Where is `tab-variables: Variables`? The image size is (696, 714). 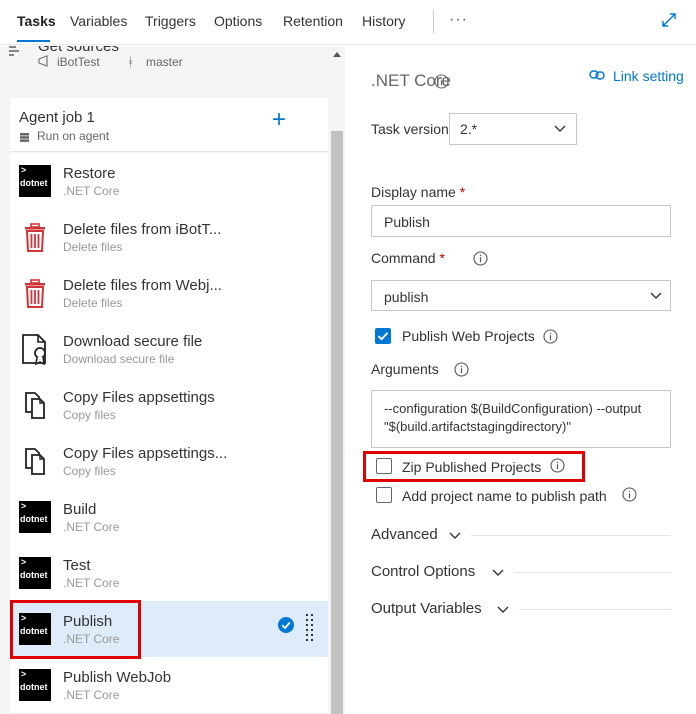
tab-variables: Variables is located at coordinates (98, 21).